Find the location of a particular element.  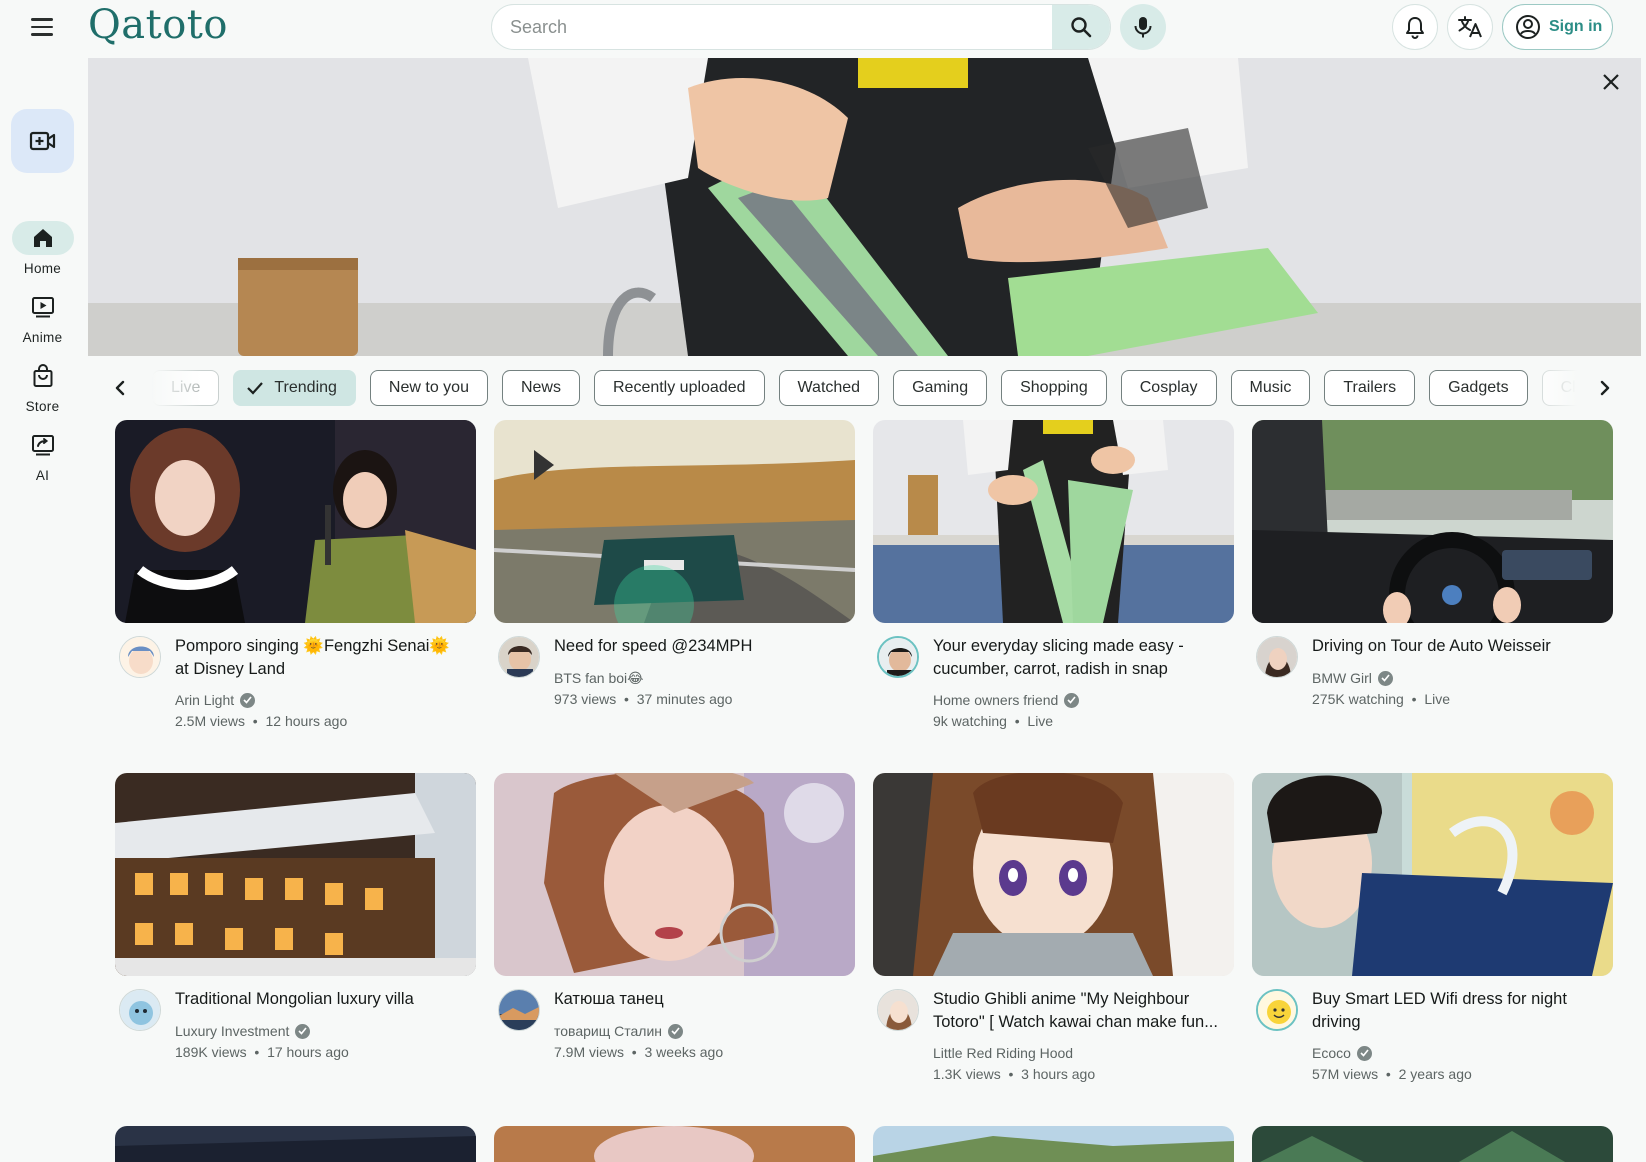

chip-recently-uploaded: Recently uploaded is located at coordinates (679, 388).